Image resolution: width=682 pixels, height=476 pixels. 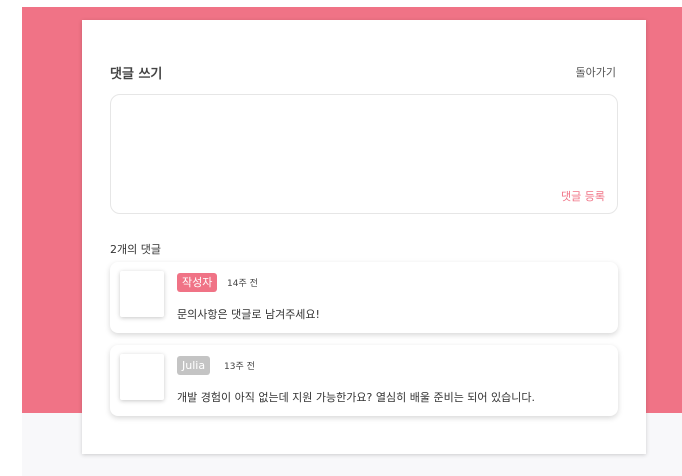 What do you see at coordinates (583, 196) in the screenshot?
I see `submit-comment-button: 댓글 등록` at bounding box center [583, 196].